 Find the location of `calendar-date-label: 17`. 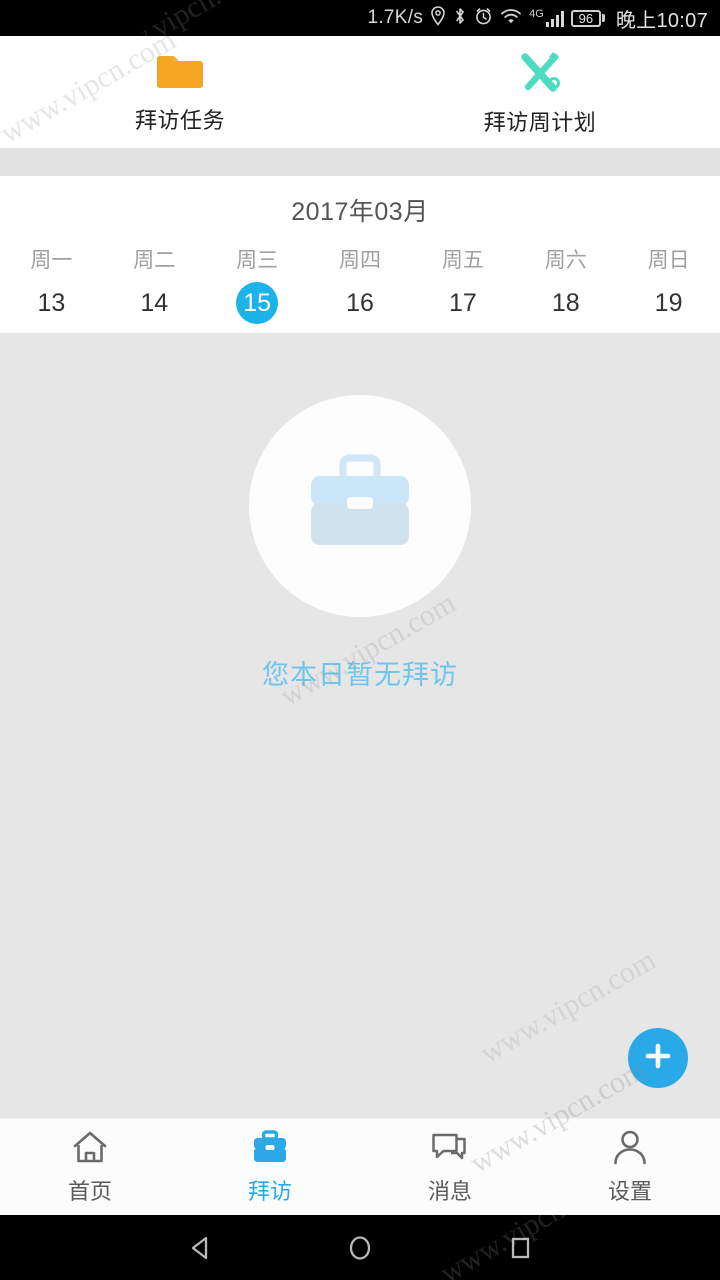

calendar-date-label: 17 is located at coordinates (462, 303).